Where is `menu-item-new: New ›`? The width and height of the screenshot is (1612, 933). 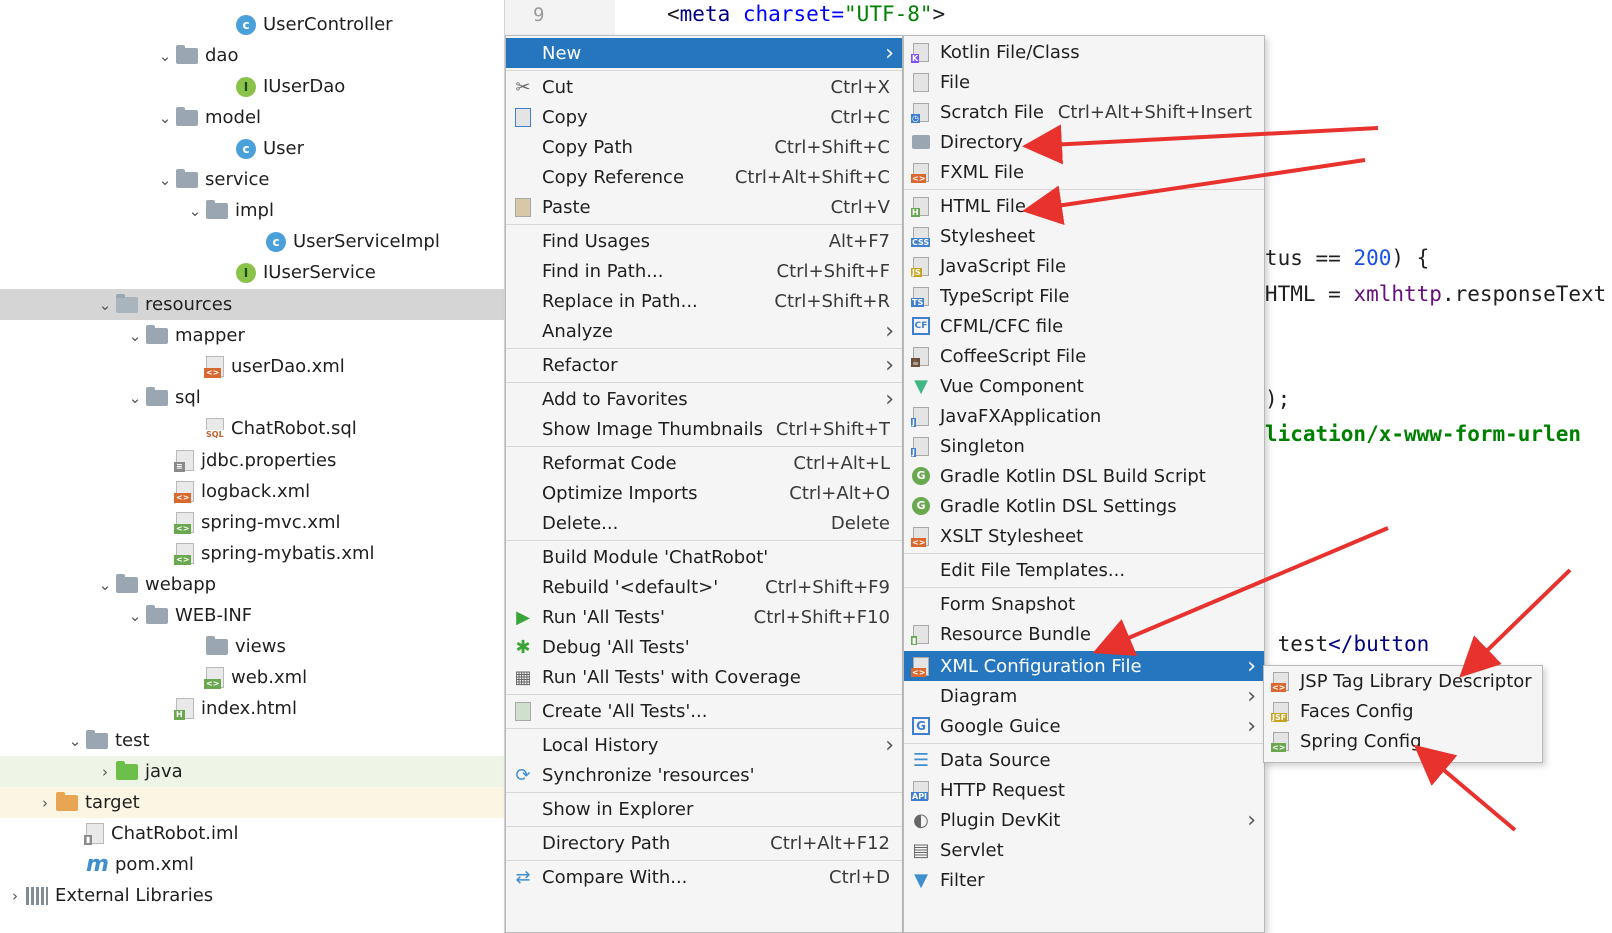
menu-item-new: New › is located at coordinates (704, 53).